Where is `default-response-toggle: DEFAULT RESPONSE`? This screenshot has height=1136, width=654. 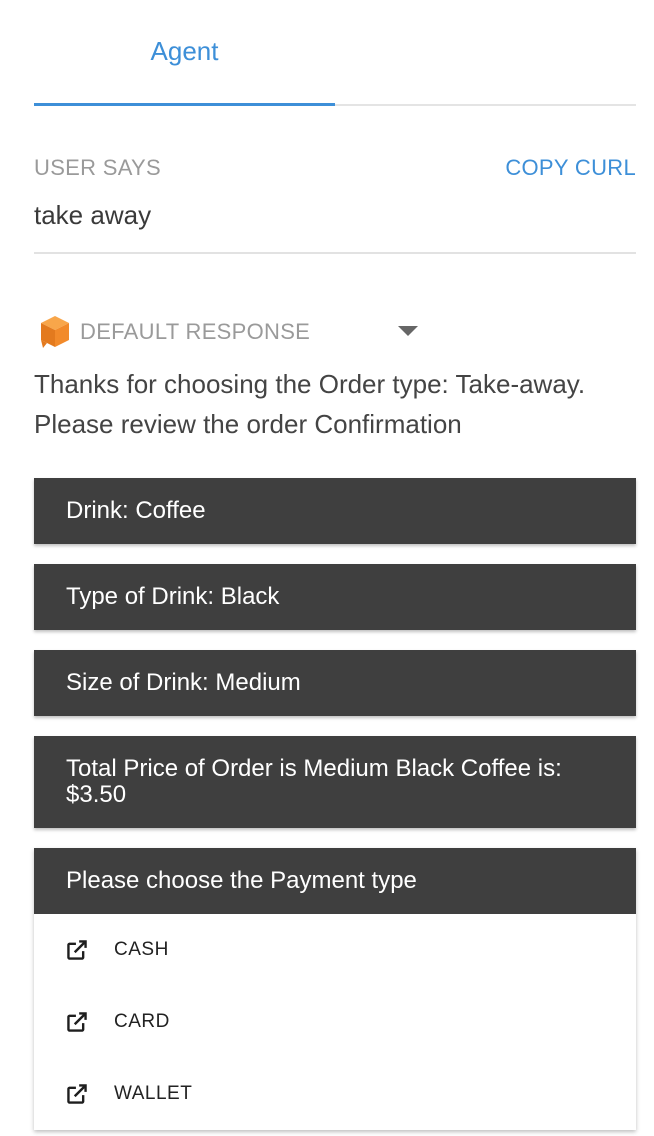 default-response-toggle: DEFAULT RESPONSE is located at coordinates (233, 332).